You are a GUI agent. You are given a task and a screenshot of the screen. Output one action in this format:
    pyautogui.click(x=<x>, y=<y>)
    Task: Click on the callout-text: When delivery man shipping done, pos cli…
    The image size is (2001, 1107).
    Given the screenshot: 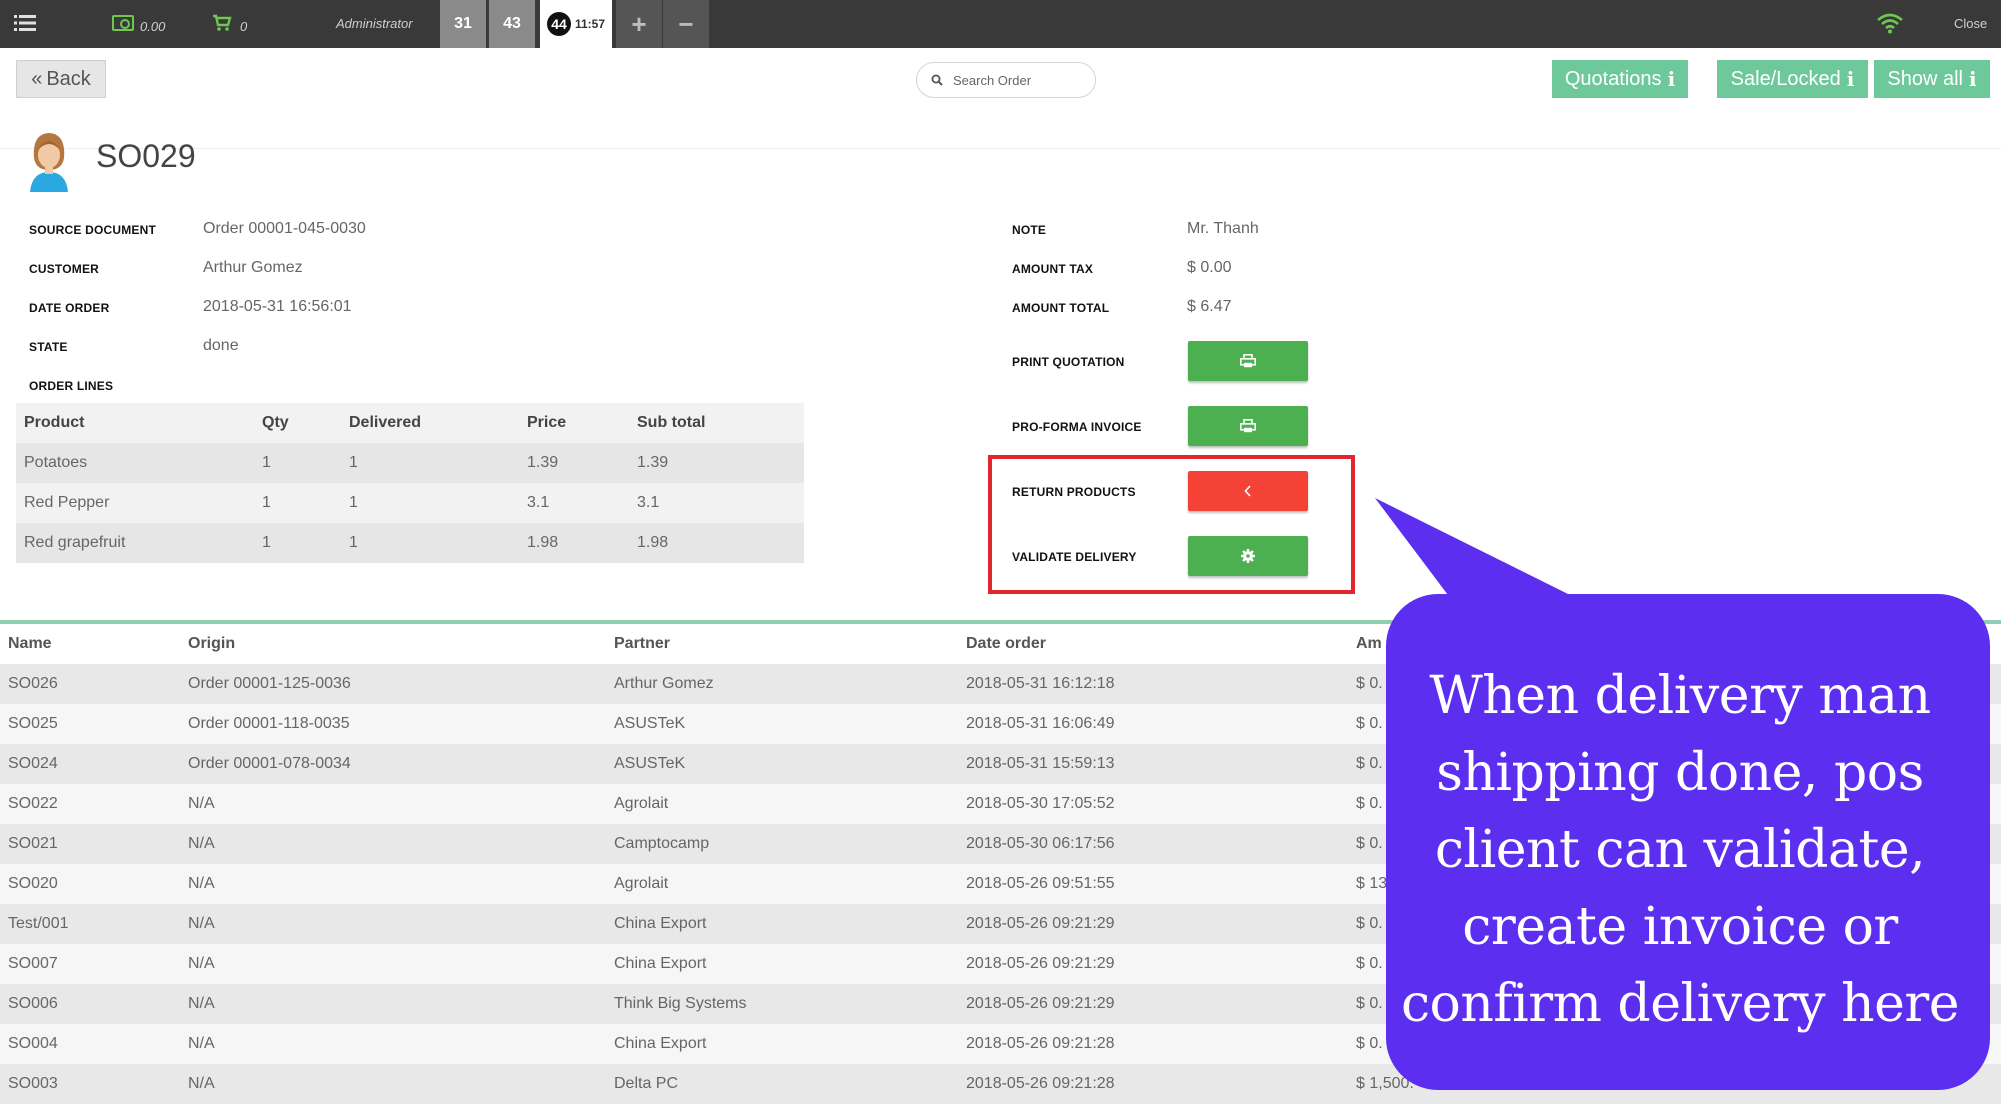 What is the action you would take?
    pyautogui.click(x=1680, y=850)
    